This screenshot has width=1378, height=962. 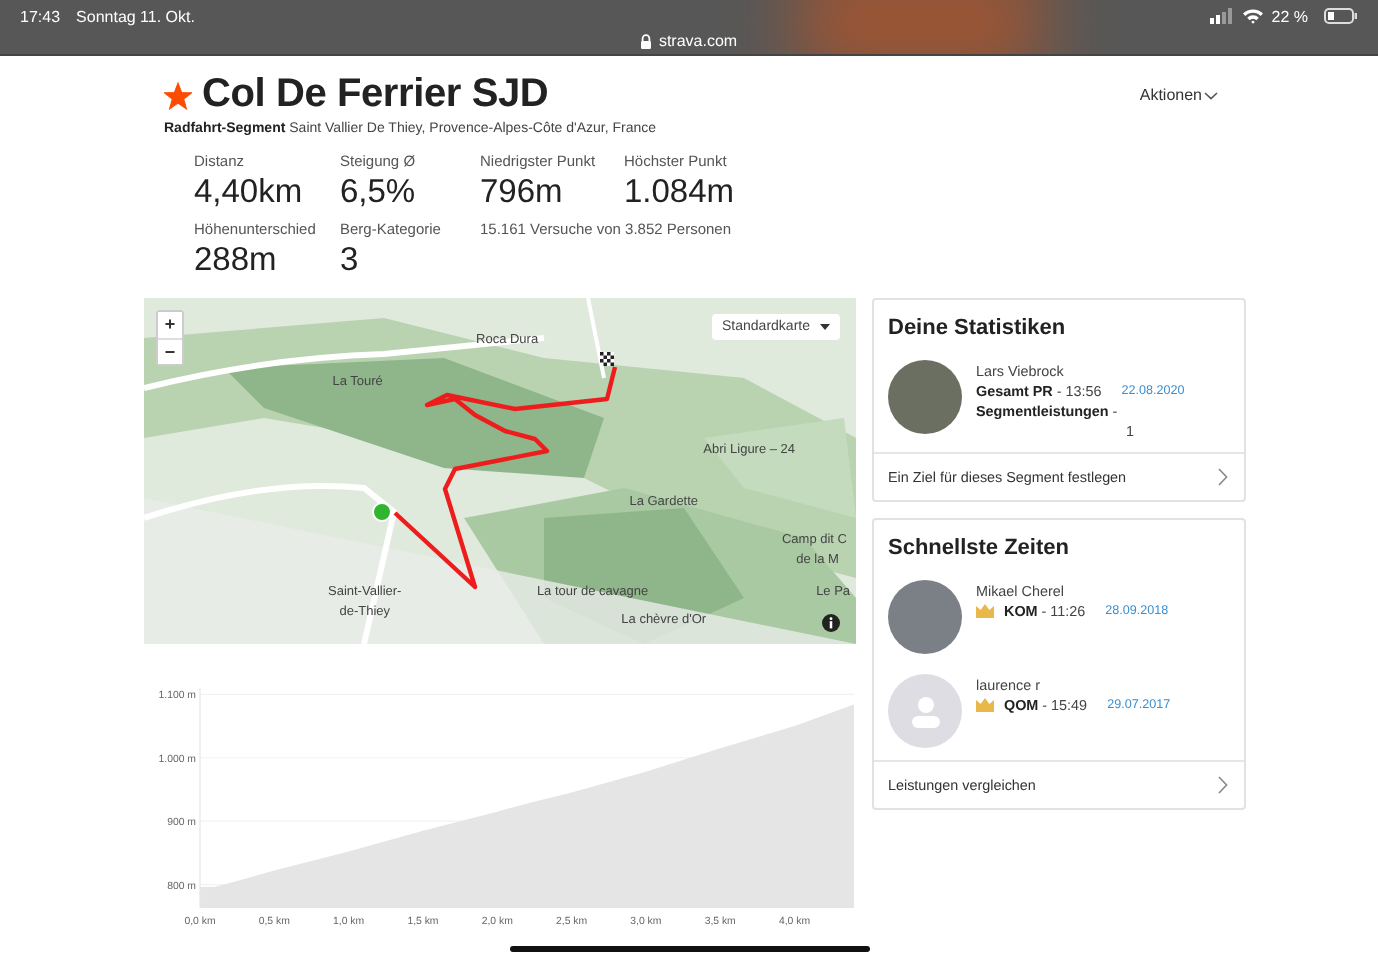 What do you see at coordinates (249, 193) in the screenshot?
I see `stat-value: 4,40km` at bounding box center [249, 193].